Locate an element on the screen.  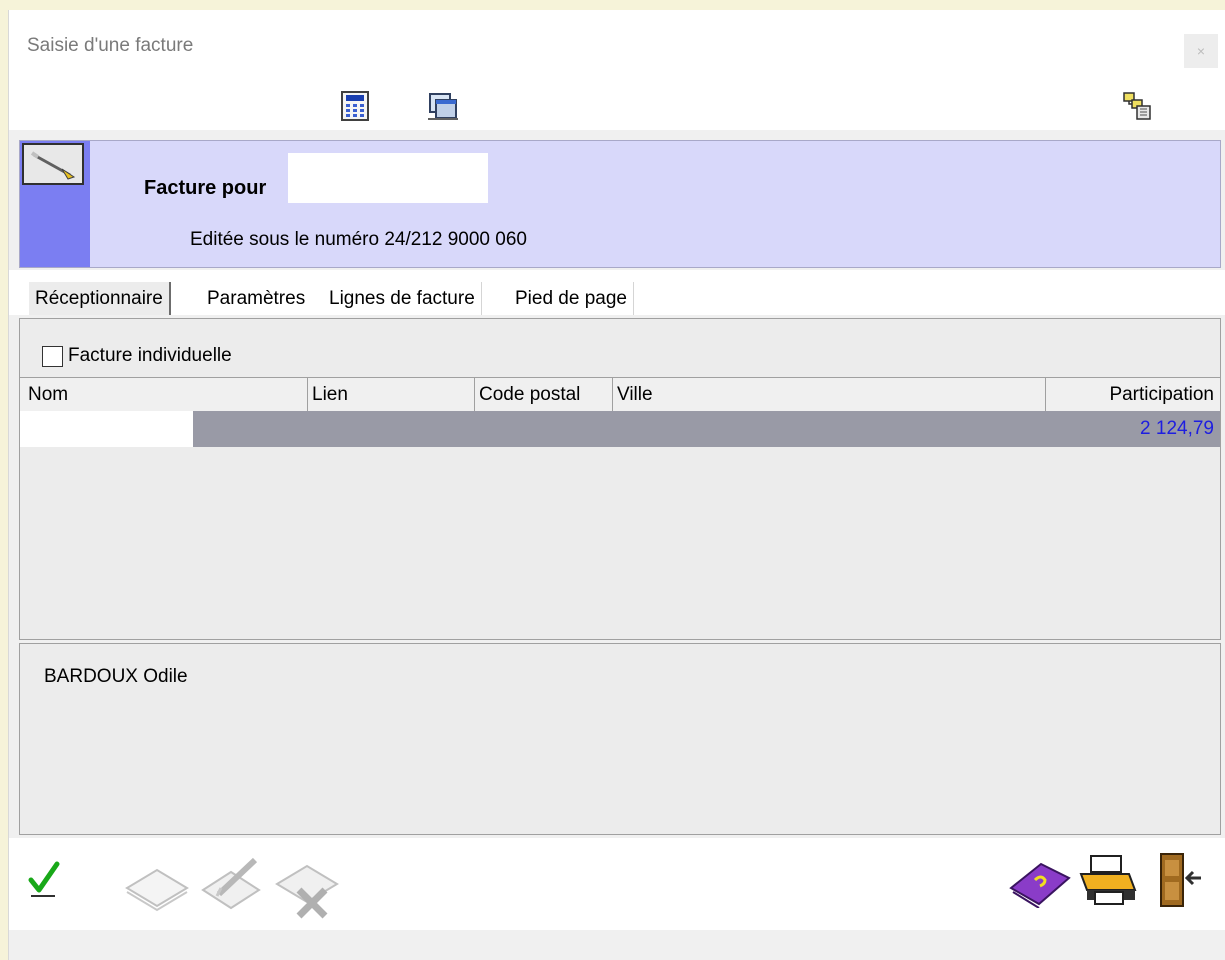
toolbar is located at coordinates (617, 105).